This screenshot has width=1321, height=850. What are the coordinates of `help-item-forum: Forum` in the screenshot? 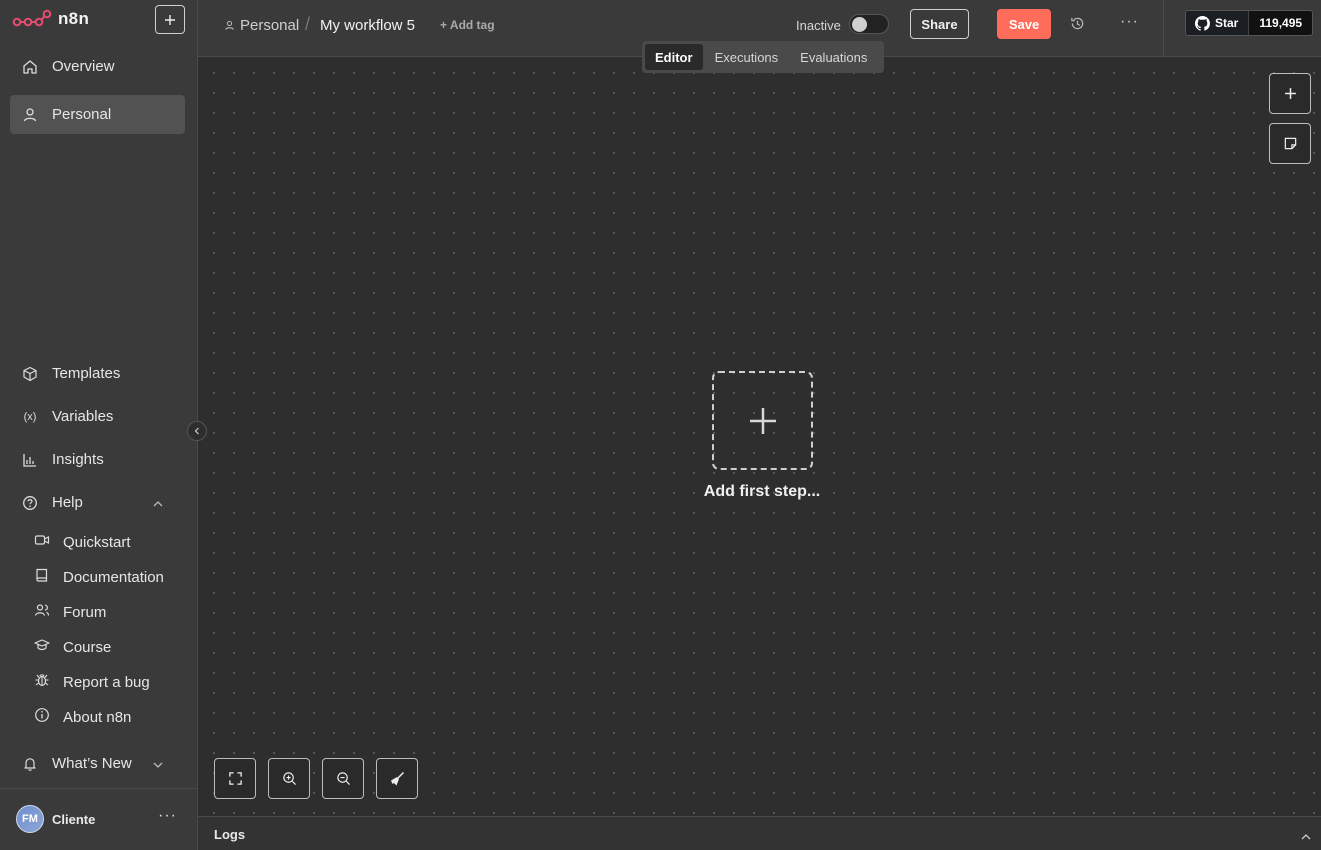 It's located at (70, 612).